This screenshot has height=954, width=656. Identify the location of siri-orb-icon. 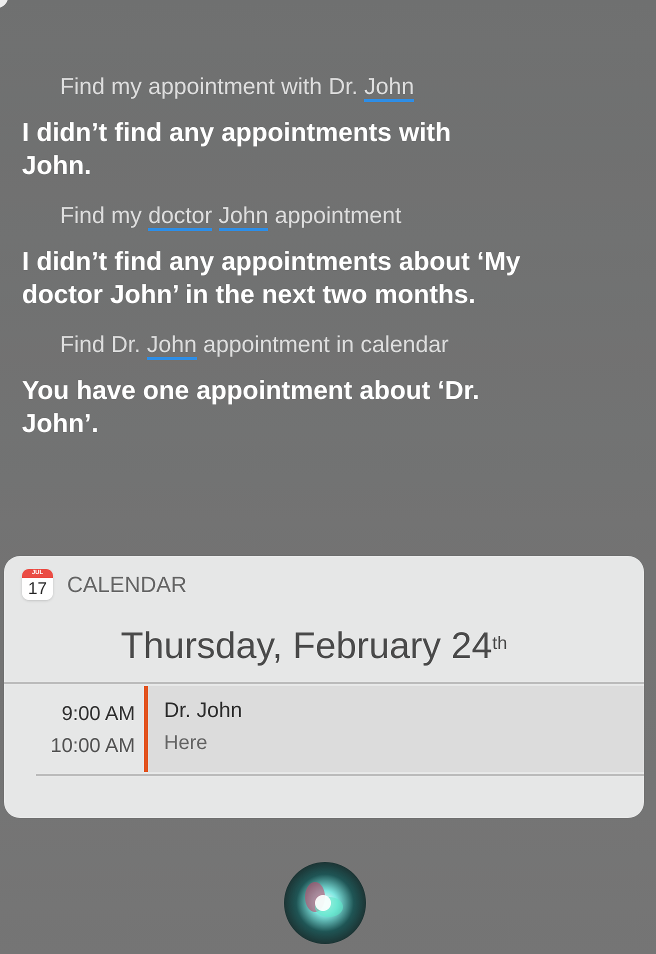
(325, 903).